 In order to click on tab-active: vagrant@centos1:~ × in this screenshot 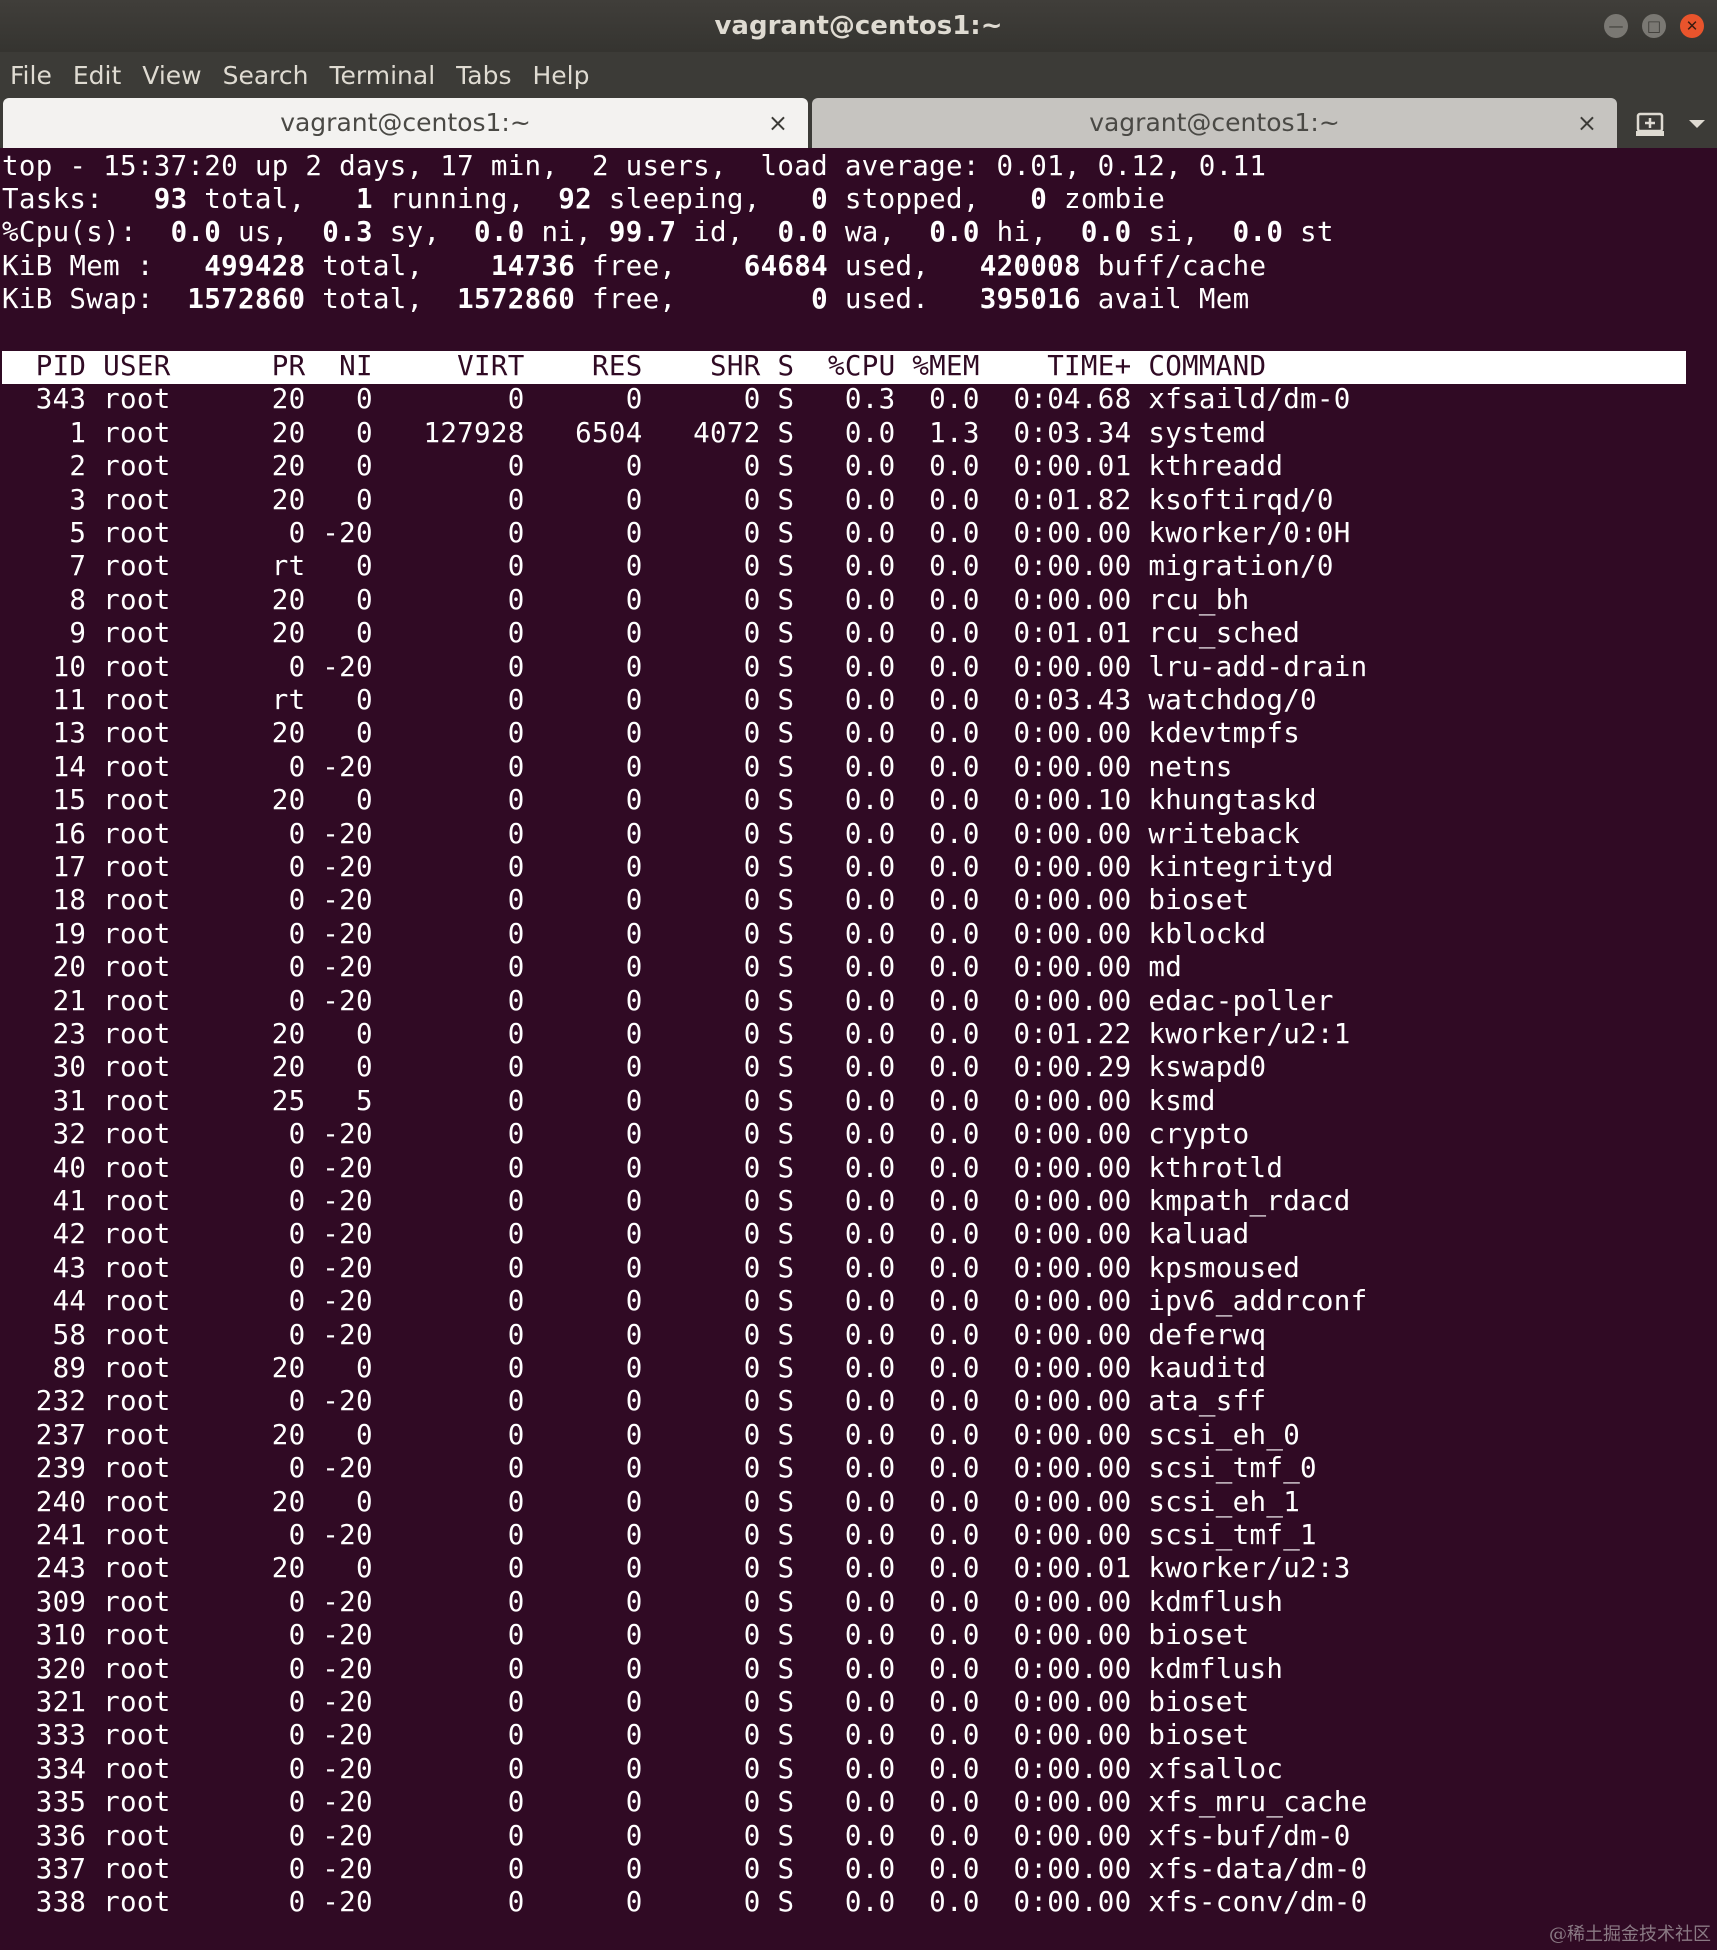, I will do `click(405, 123)`.